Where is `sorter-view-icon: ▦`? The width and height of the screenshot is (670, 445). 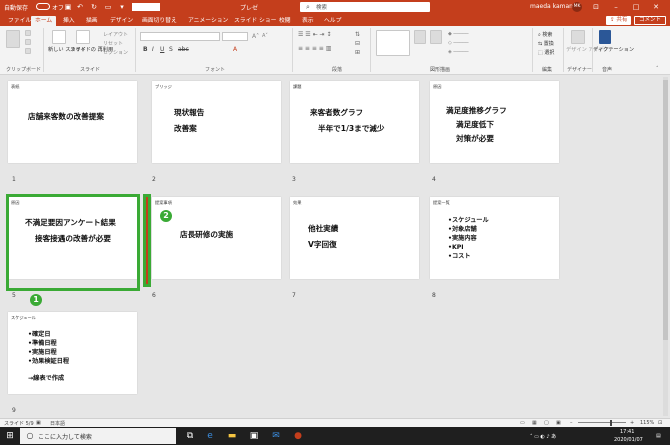 sorter-view-icon: ▦ is located at coordinates (534, 423).